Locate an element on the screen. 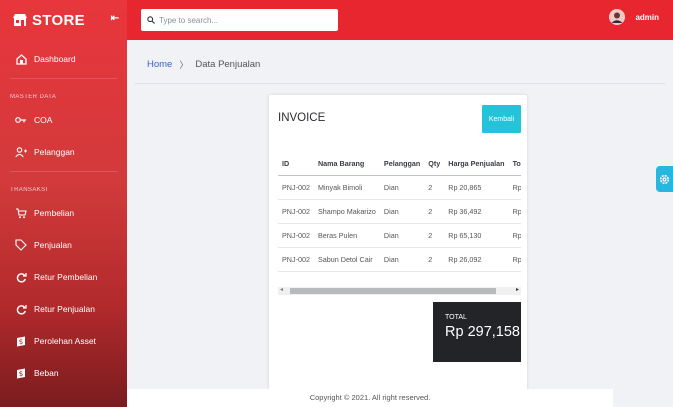 This screenshot has width=673, height=407. section-transaksi: TRANSAKSI is located at coordinates (29, 190).